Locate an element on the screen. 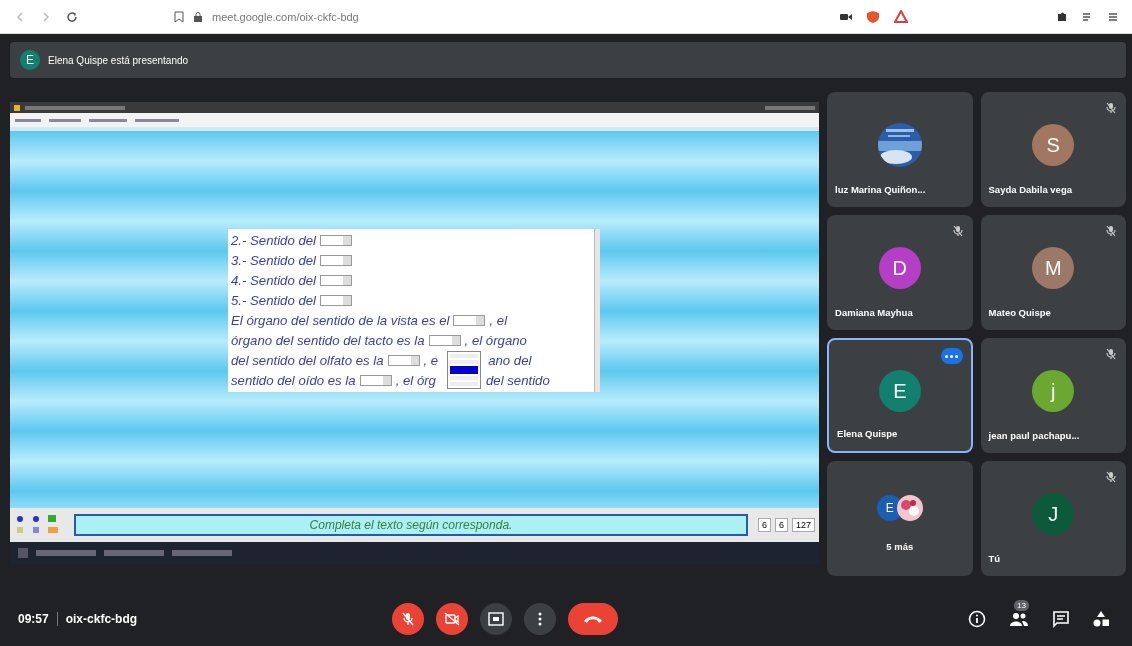 This screenshot has width=1132, height=646. exercise-text: del sentido del olfato es la is located at coordinates (307, 360).